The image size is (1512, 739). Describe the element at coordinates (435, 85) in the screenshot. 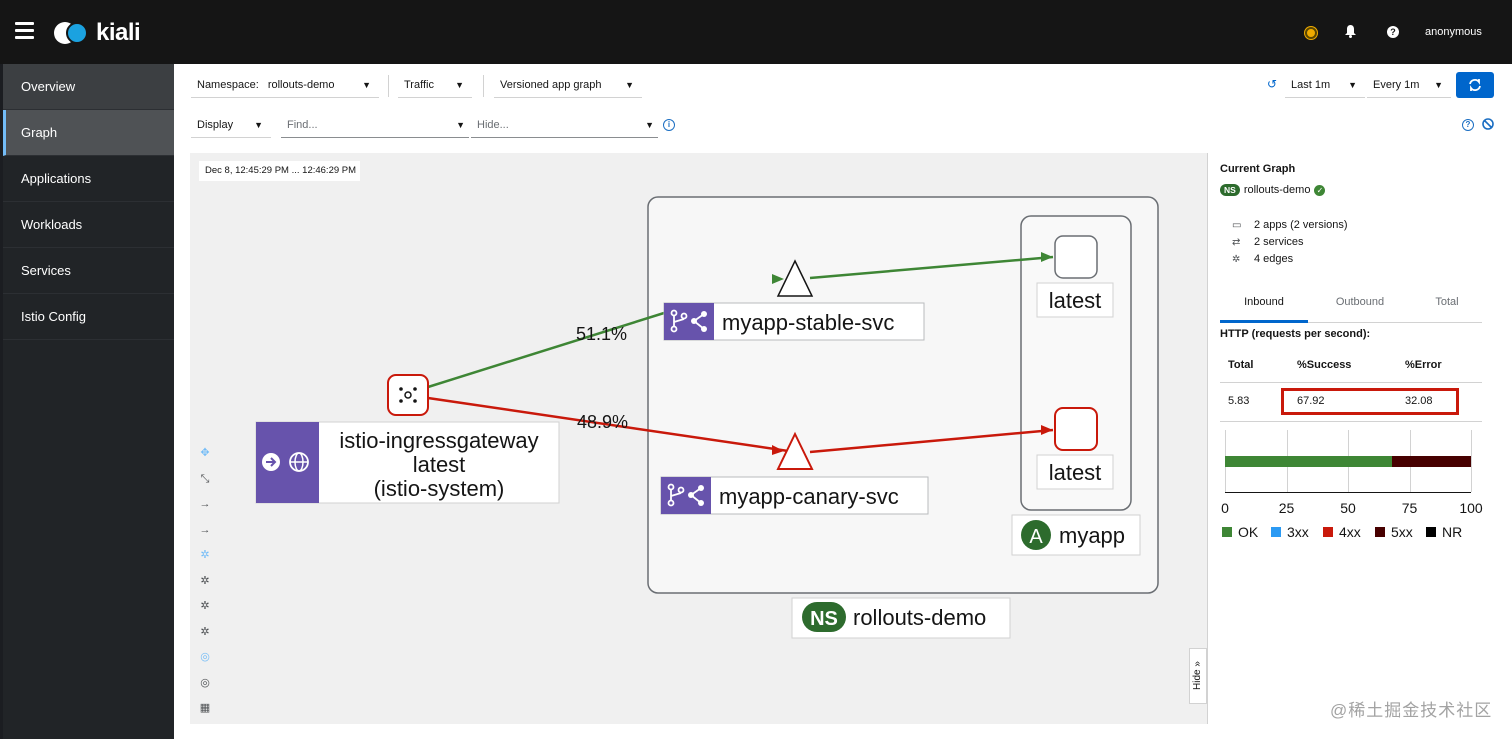

I see `traffic-select: Traffic ▼` at that location.